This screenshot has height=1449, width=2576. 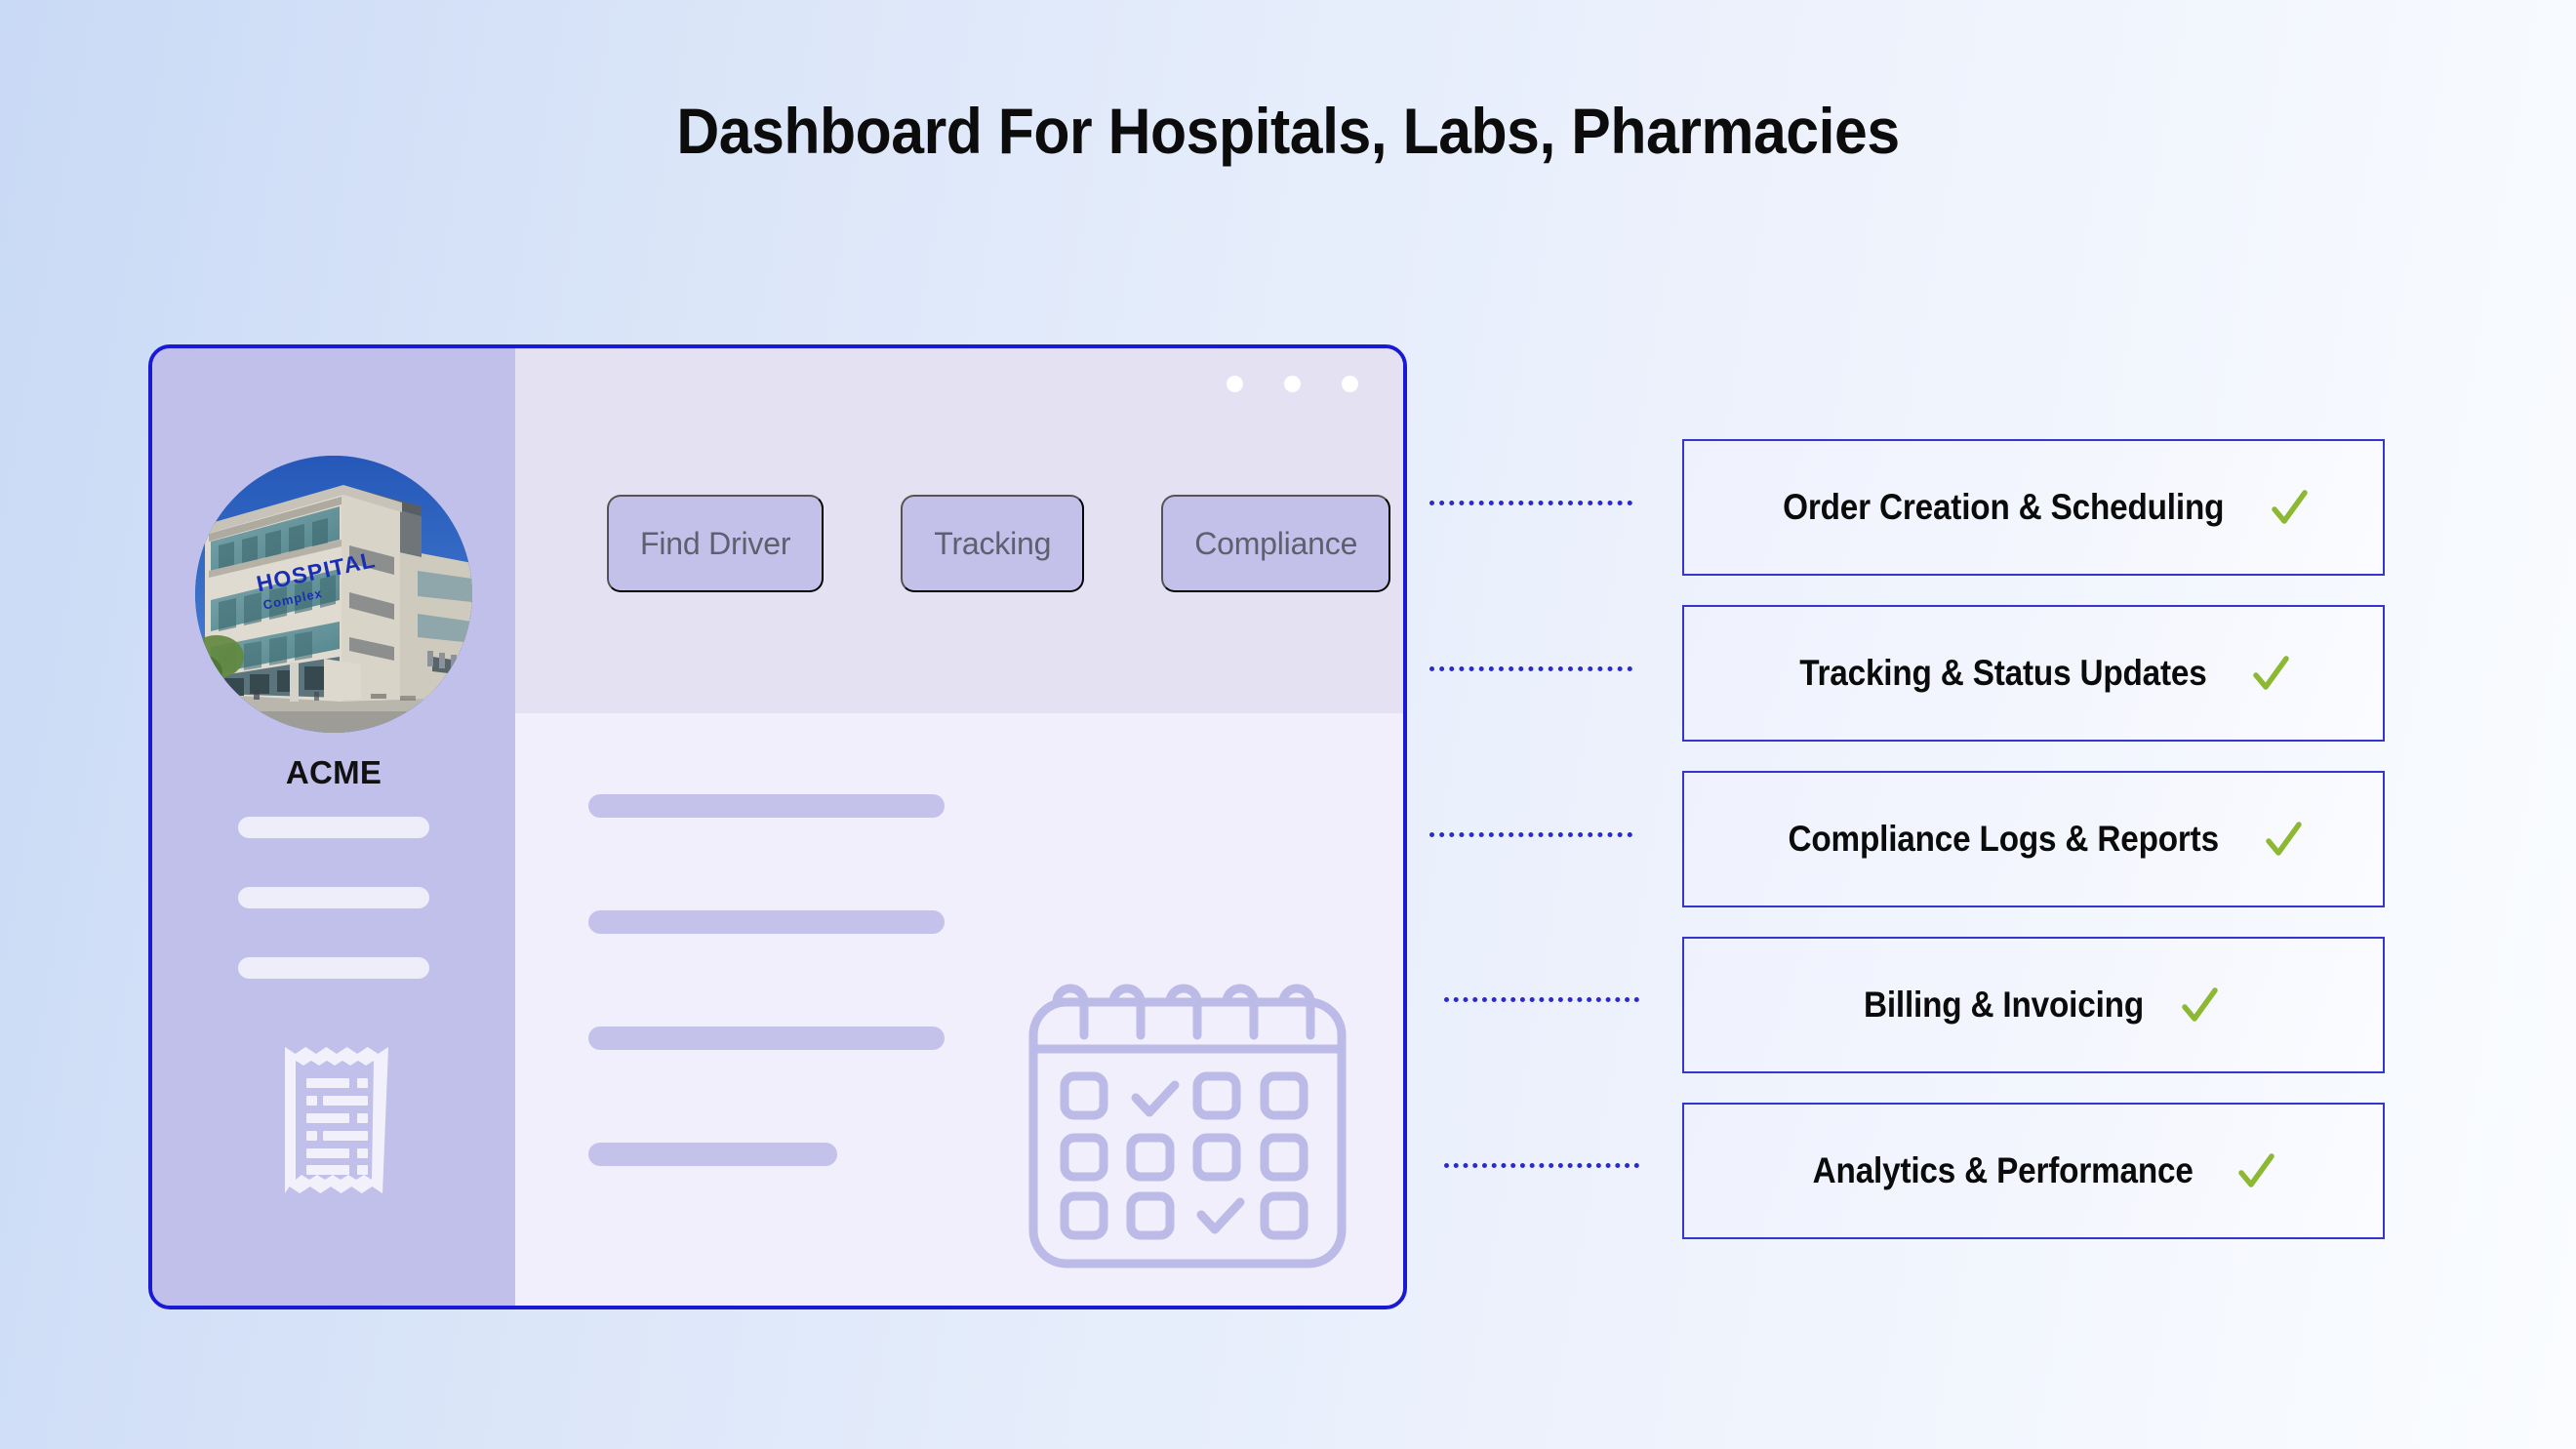 I want to click on feature-card-analytics-performance: Analytics & Performance, so click(x=2033, y=1171).